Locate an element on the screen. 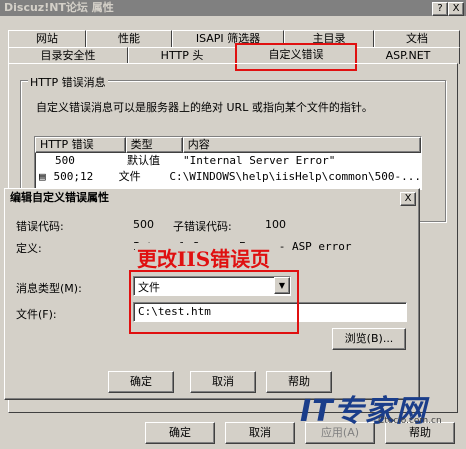 The image size is (466, 449). tab-http-headers: HTTP 头 is located at coordinates (182, 55).